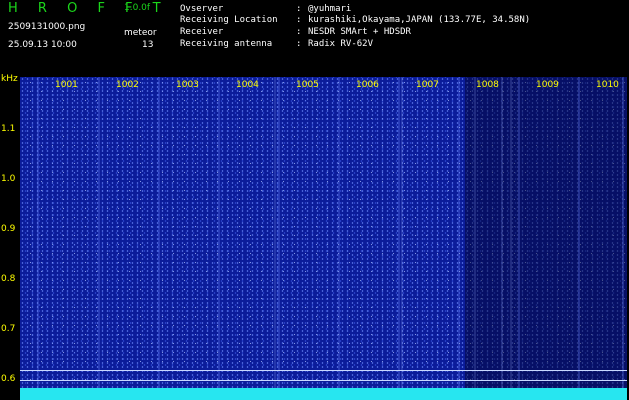  I want to click on info-label: Receiving Location, so click(229, 20).